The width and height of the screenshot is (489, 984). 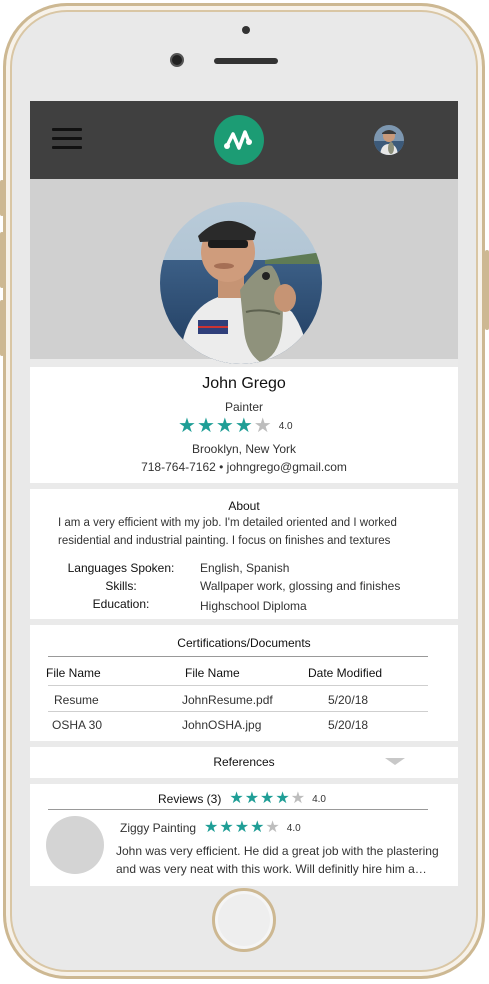 I want to click on chevron-down-icon, so click(x=395, y=761).